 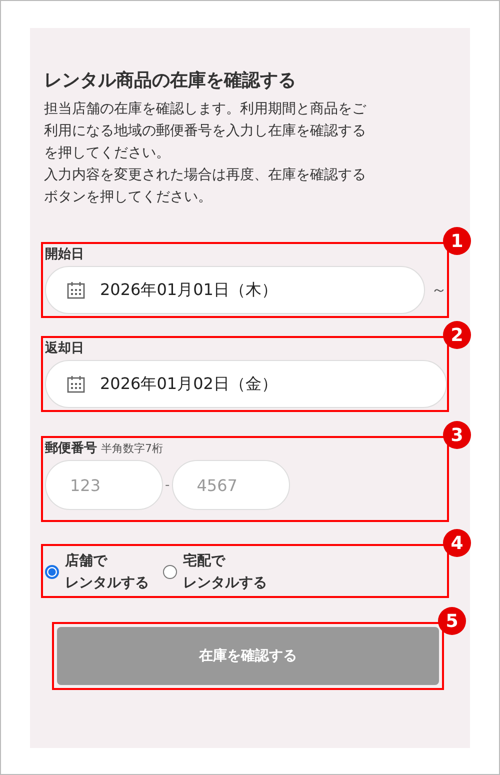 I want to click on callout-number: 4, so click(x=457, y=543).